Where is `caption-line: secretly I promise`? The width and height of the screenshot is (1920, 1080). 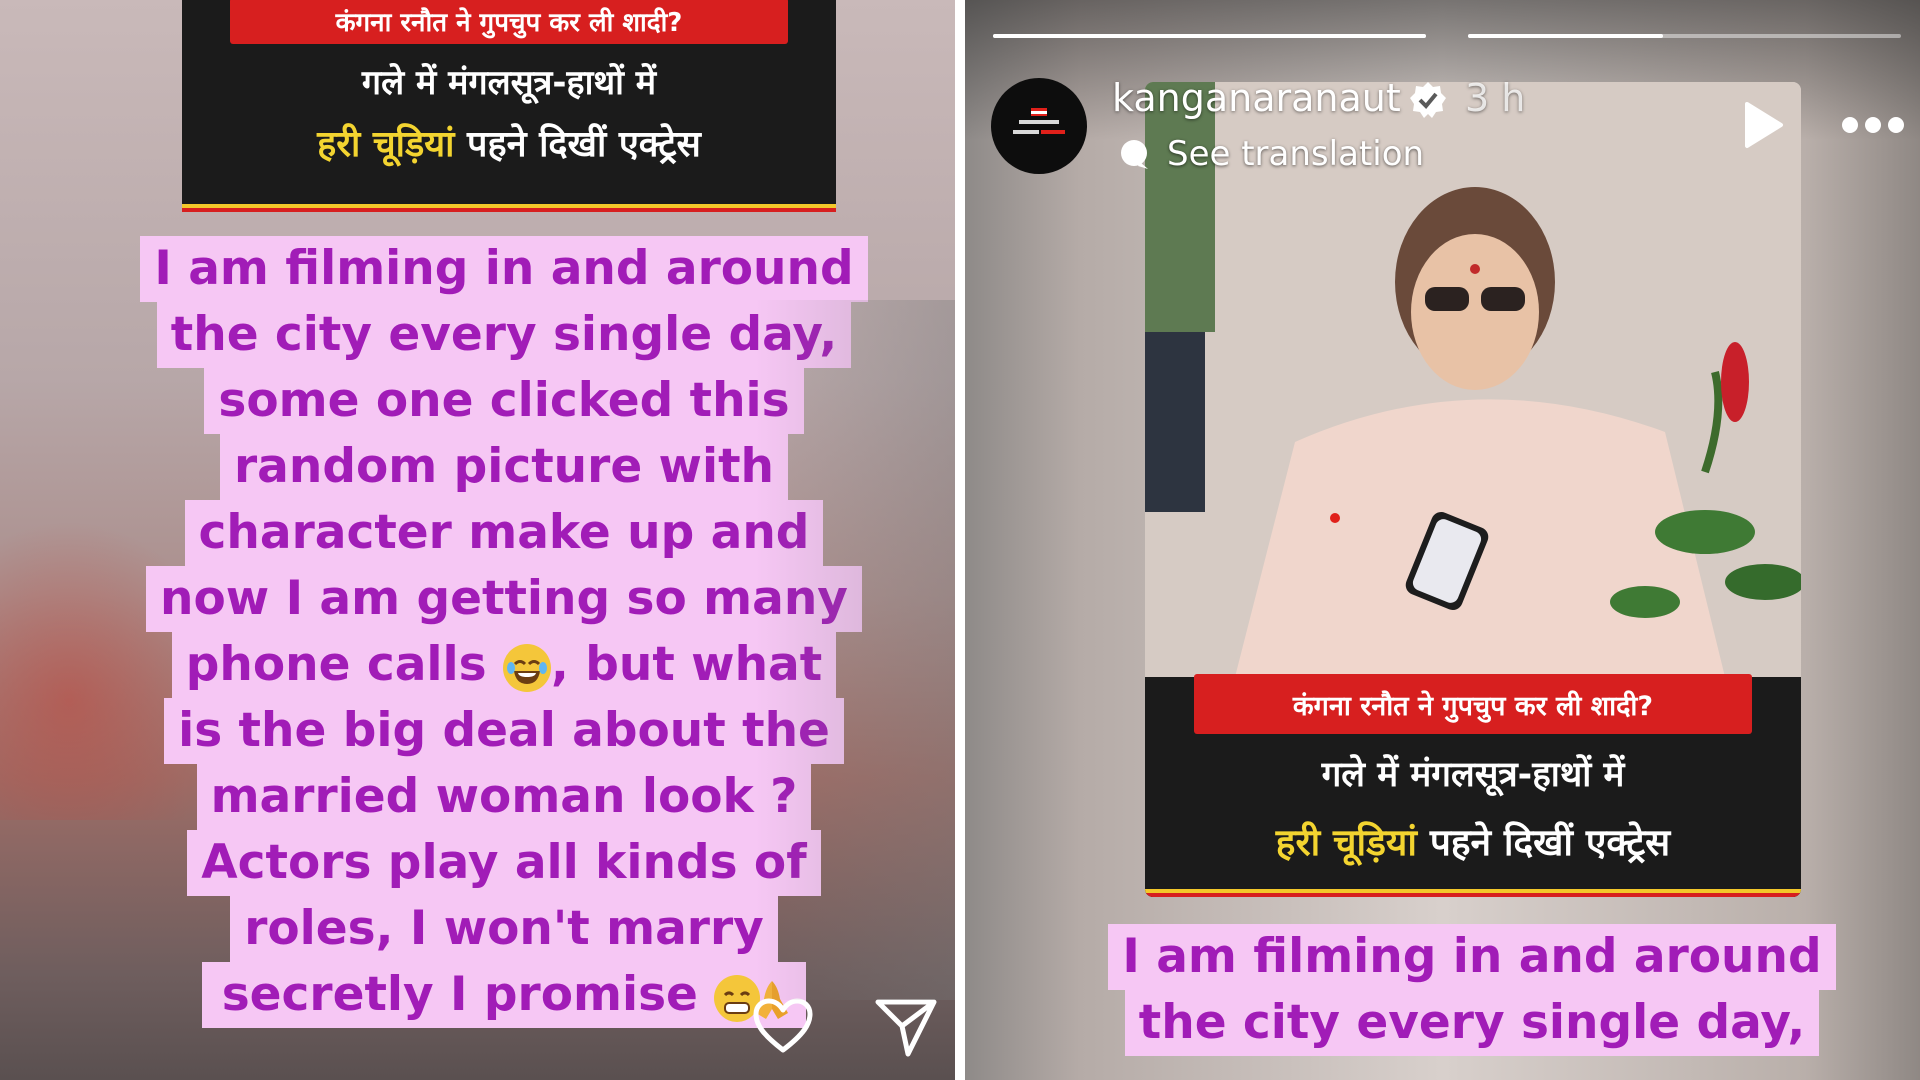
caption-line: secretly I promise is located at coordinates (504, 995).